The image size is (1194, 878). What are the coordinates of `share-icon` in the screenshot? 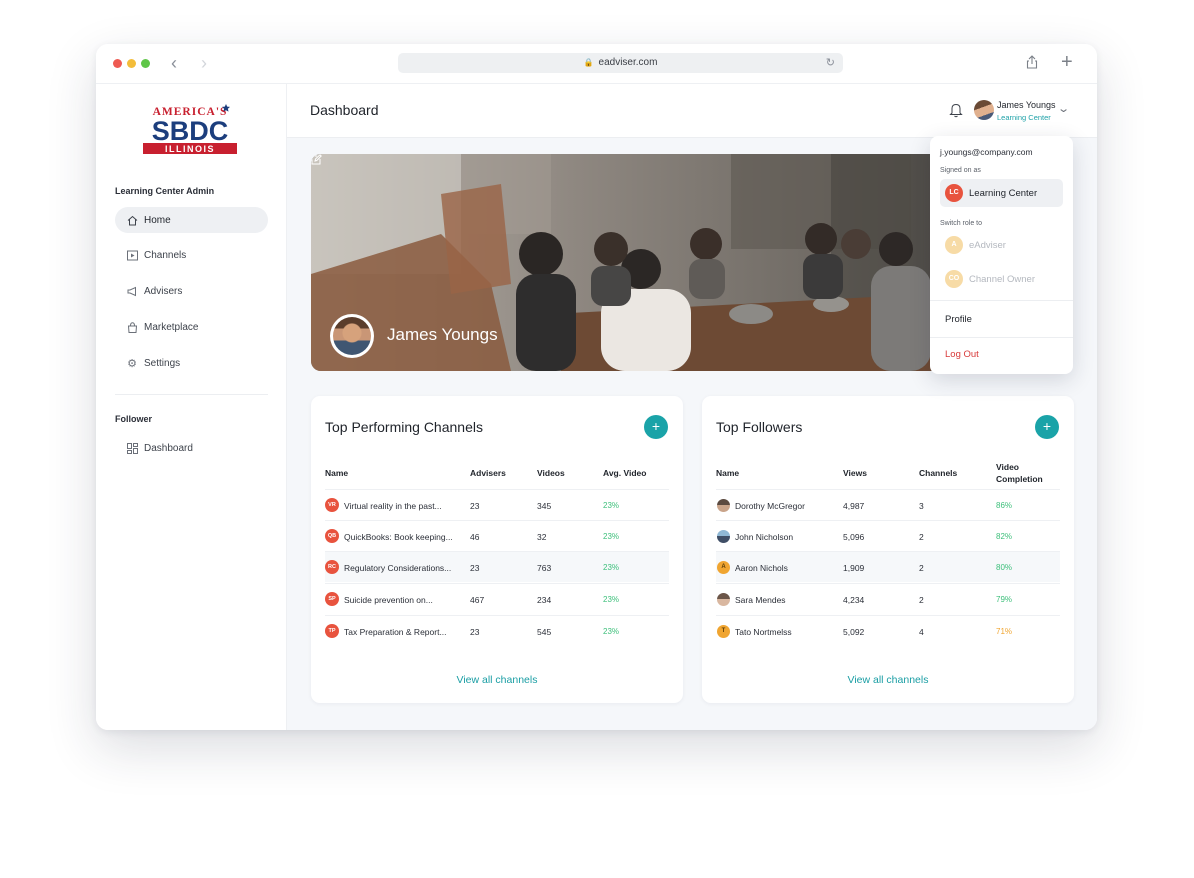 It's located at (1032, 62).